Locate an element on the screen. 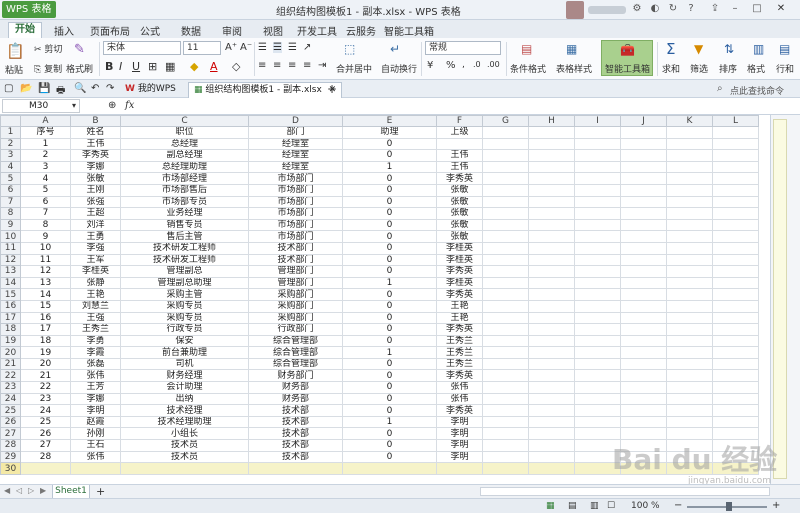 Image resolution: width=800 pixels, height=513 pixels. row-header: 10 is located at coordinates (10, 236).